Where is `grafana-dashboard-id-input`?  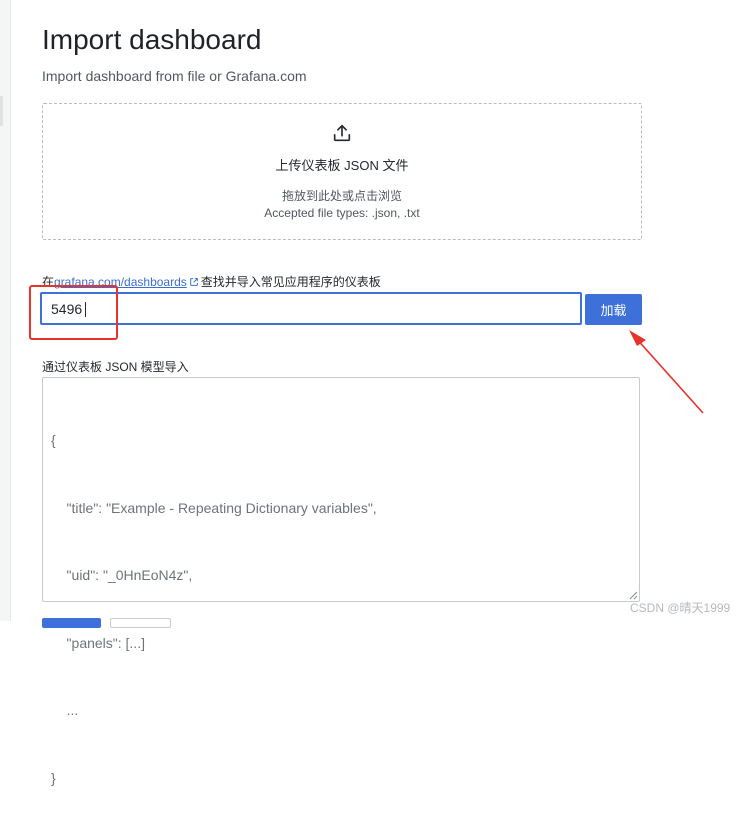
grafana-dashboard-id-input is located at coordinates (311, 308).